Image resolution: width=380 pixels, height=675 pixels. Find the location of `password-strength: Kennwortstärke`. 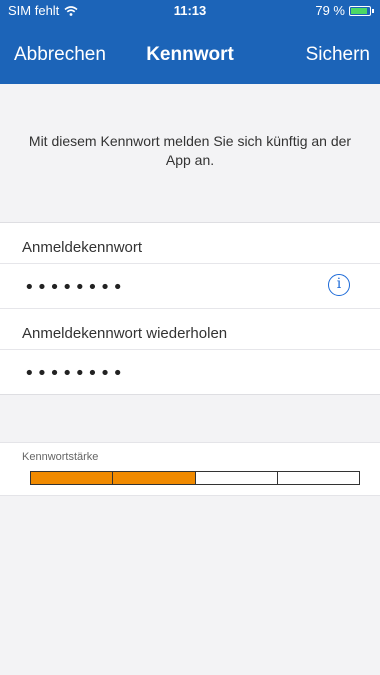

password-strength: Kennwortstärke is located at coordinates (190, 469).